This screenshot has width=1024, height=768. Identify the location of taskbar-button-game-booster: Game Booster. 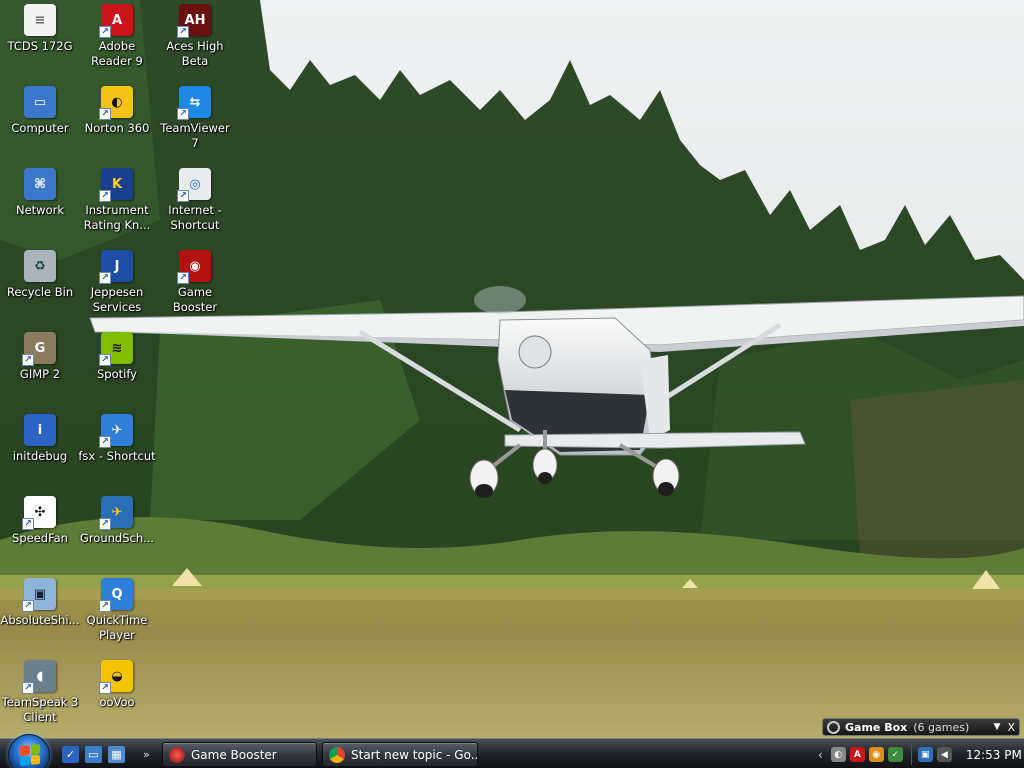
(239, 754).